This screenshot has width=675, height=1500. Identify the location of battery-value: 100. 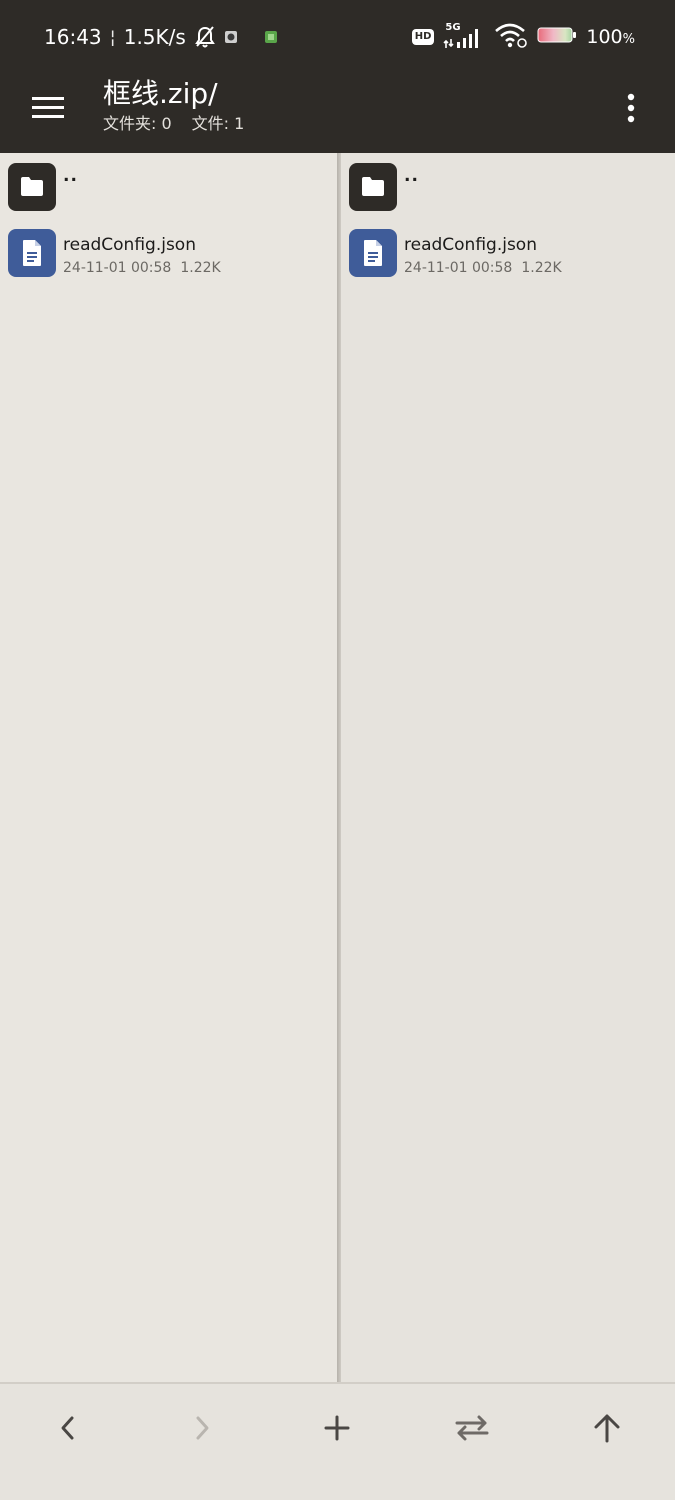
(604, 37).